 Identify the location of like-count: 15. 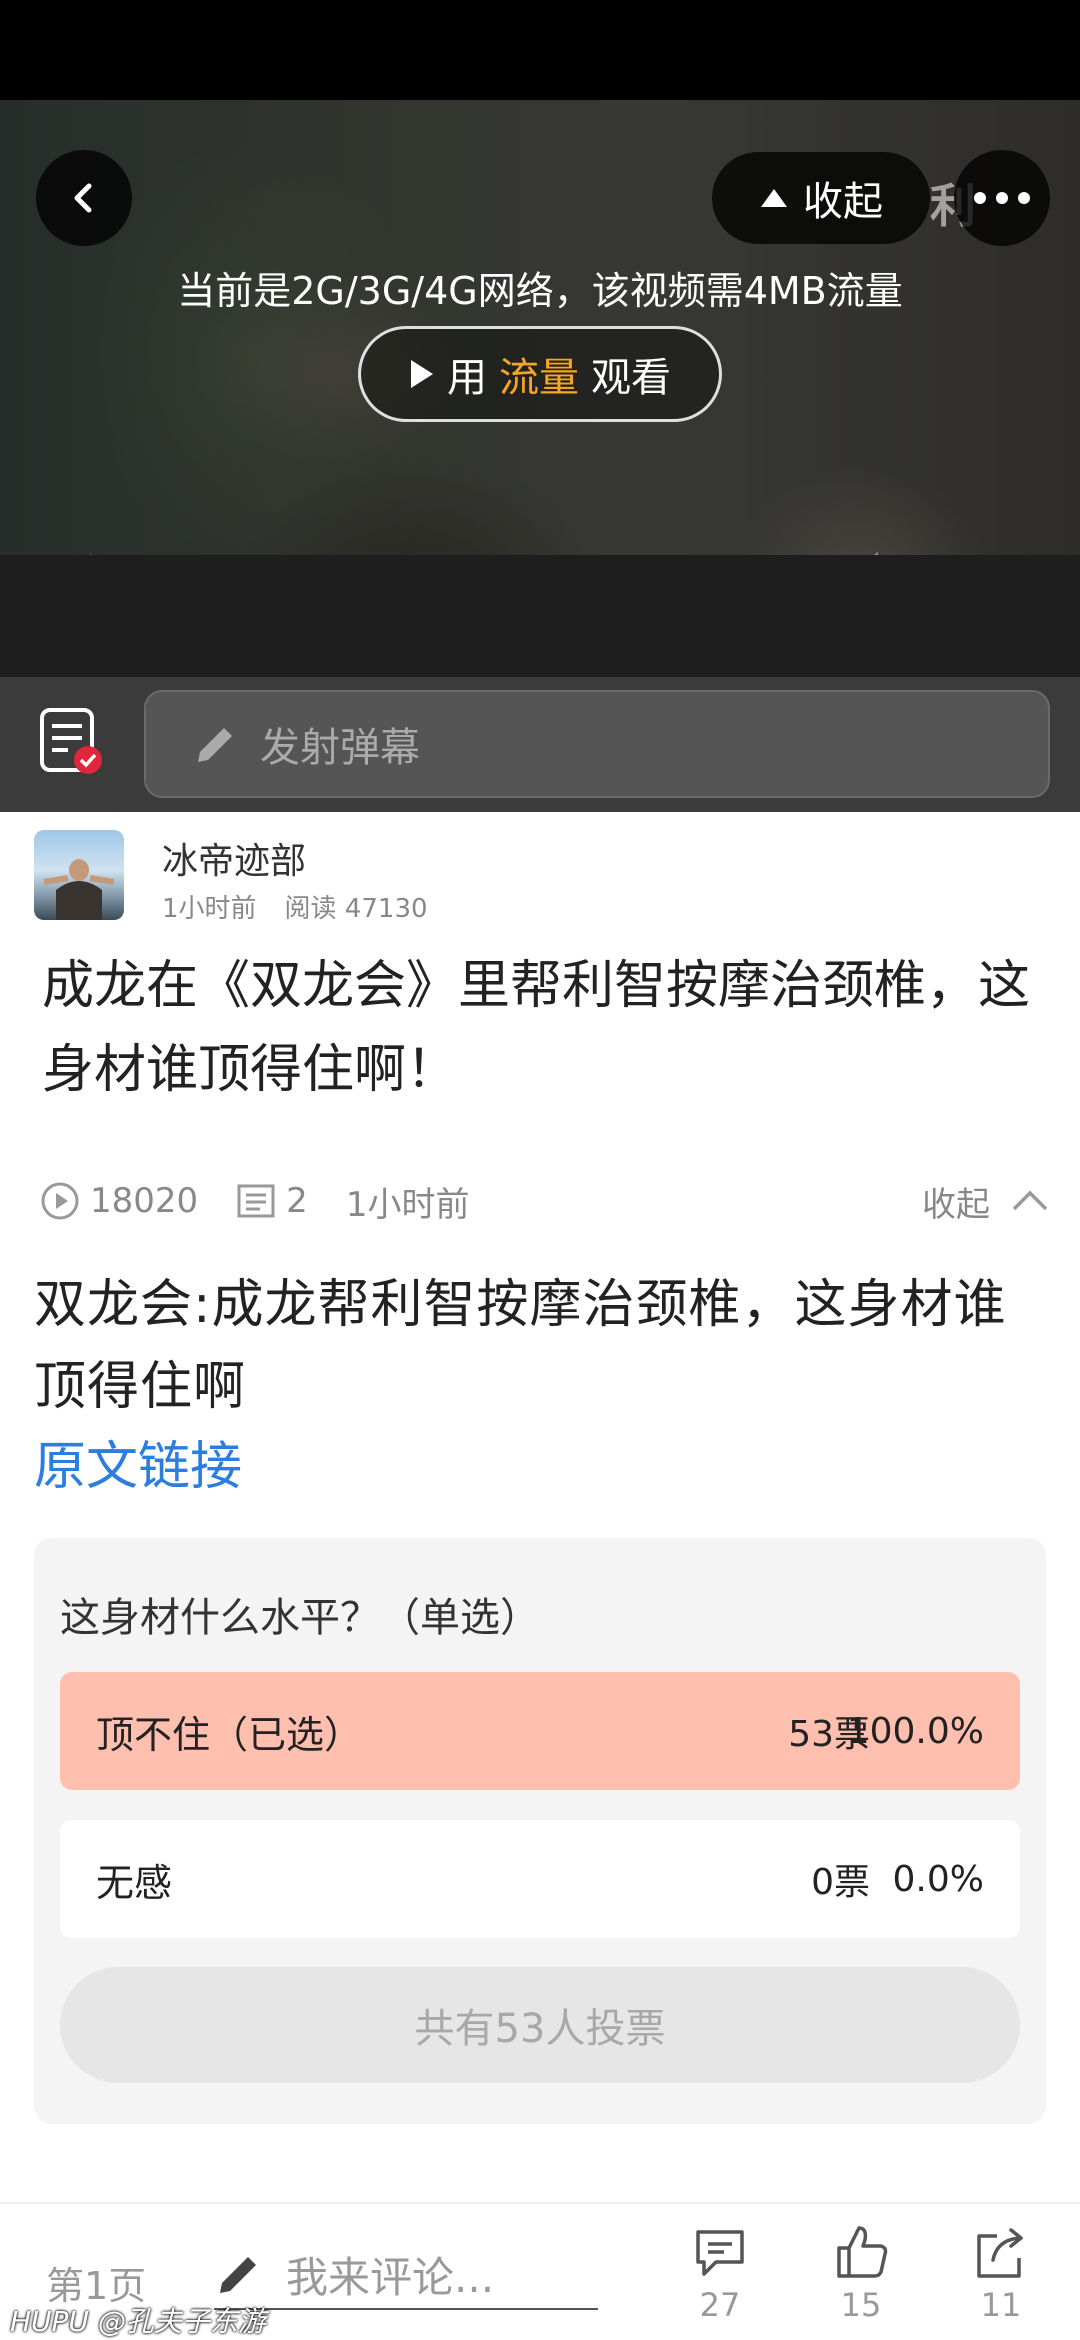
(861, 2305).